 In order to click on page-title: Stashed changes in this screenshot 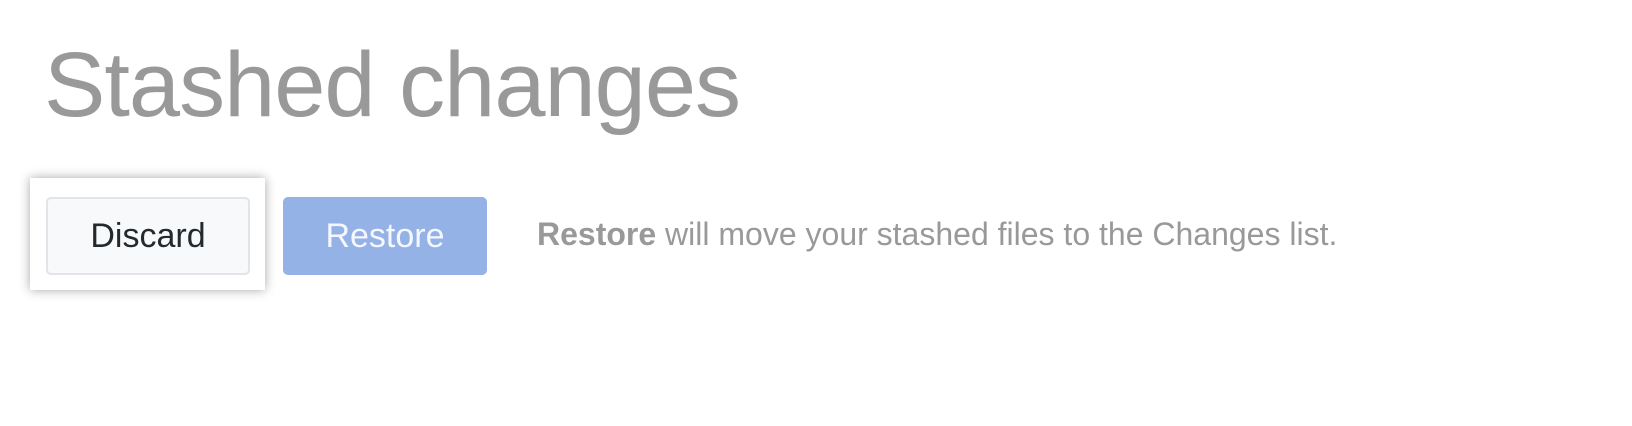, I will do `click(392, 85)`.